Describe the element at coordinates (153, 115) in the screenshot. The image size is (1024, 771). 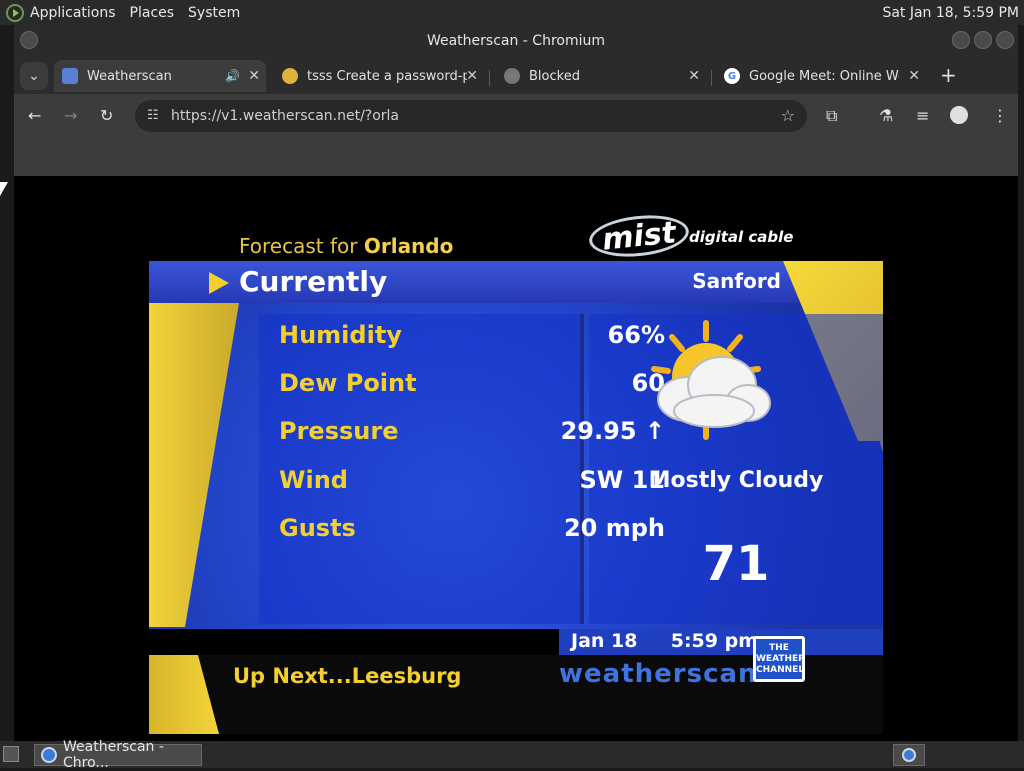
I see `site-settings-icon: ☷` at that location.